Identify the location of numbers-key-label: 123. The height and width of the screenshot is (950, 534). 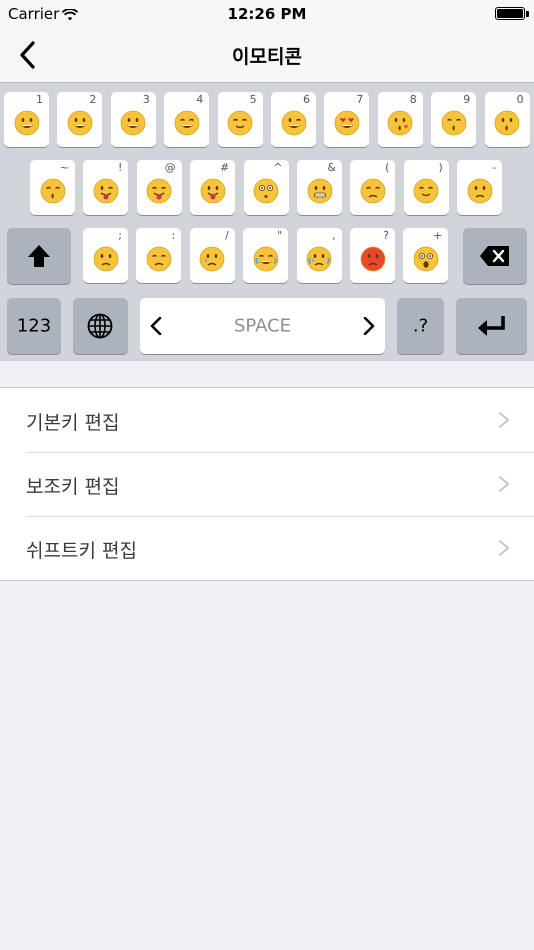
(34, 326).